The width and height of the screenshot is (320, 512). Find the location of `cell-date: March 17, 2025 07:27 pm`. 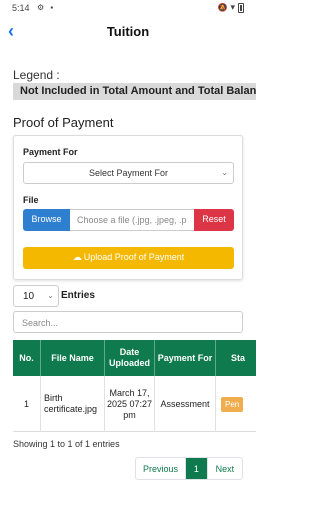

cell-date: March 17, 2025 07:27 pm is located at coordinates (130, 404).